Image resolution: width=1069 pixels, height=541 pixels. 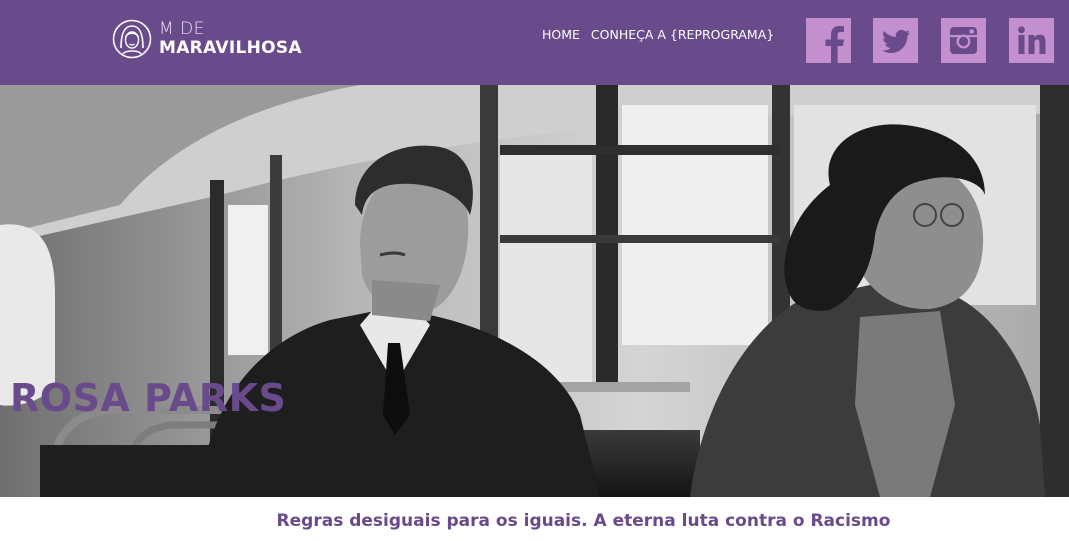 I want to click on main-nav: HOME CONHEÇA A {REPROGRAMA}, so click(x=658, y=34).